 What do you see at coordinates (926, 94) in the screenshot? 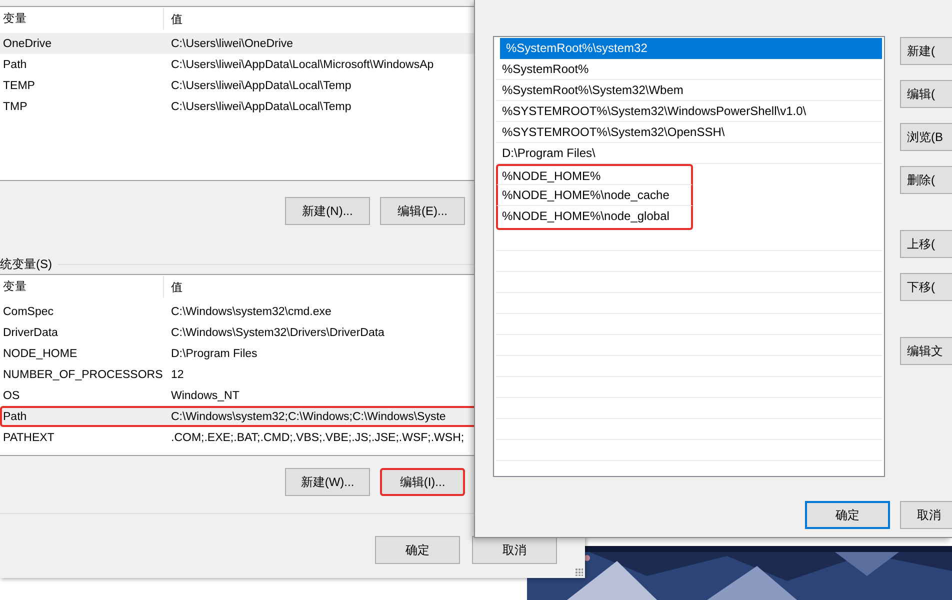
I see `button: 编辑(` at bounding box center [926, 94].